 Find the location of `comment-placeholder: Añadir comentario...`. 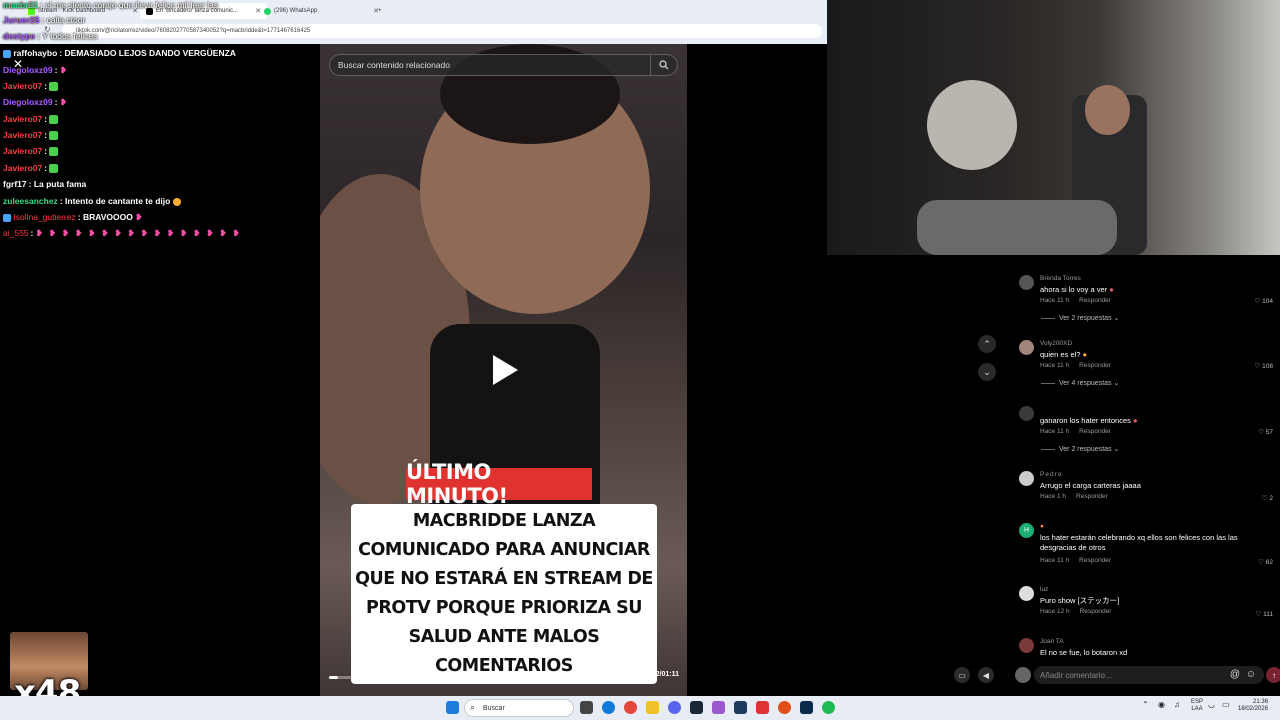

comment-placeholder: Añadir comentario... is located at coordinates (1076, 675).